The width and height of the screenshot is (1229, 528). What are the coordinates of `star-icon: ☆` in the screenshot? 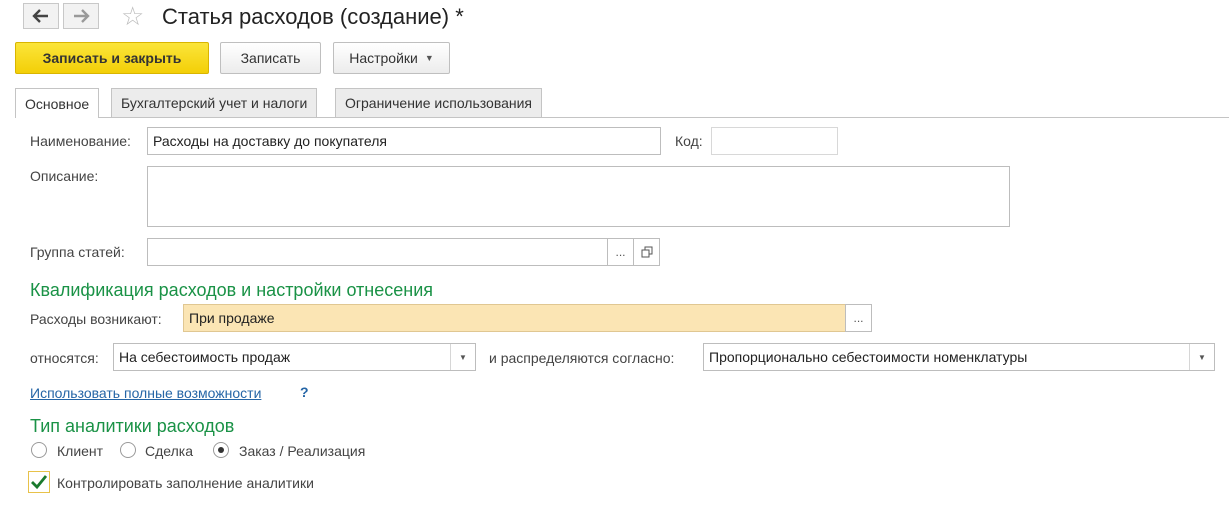 It's located at (132, 16).